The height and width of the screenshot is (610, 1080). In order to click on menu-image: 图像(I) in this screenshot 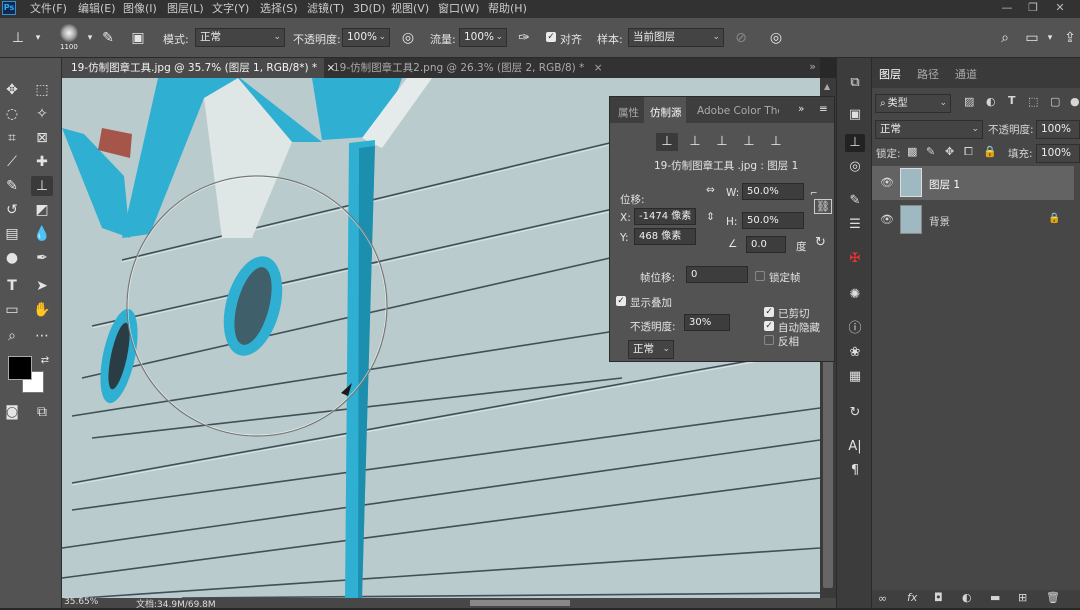, I will do `click(140, 9)`.